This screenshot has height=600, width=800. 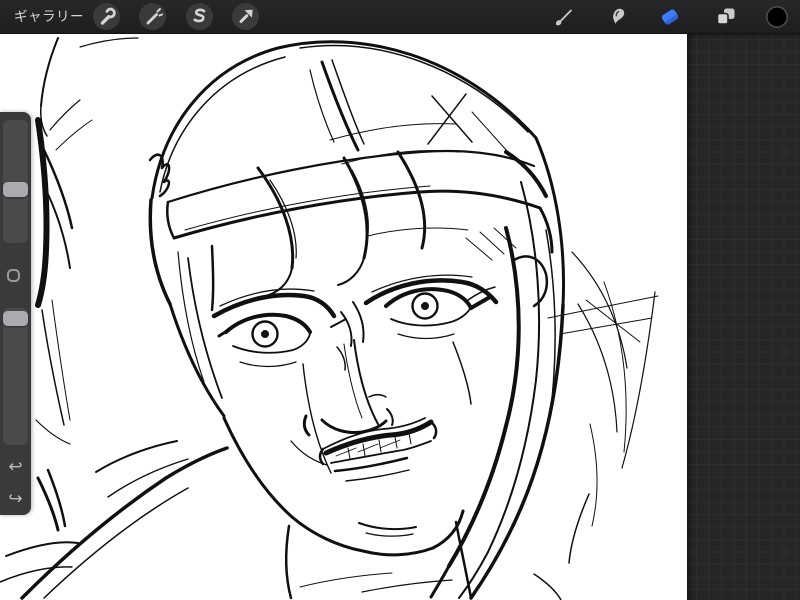 I want to click on opacity-slider, so click(x=15, y=376).